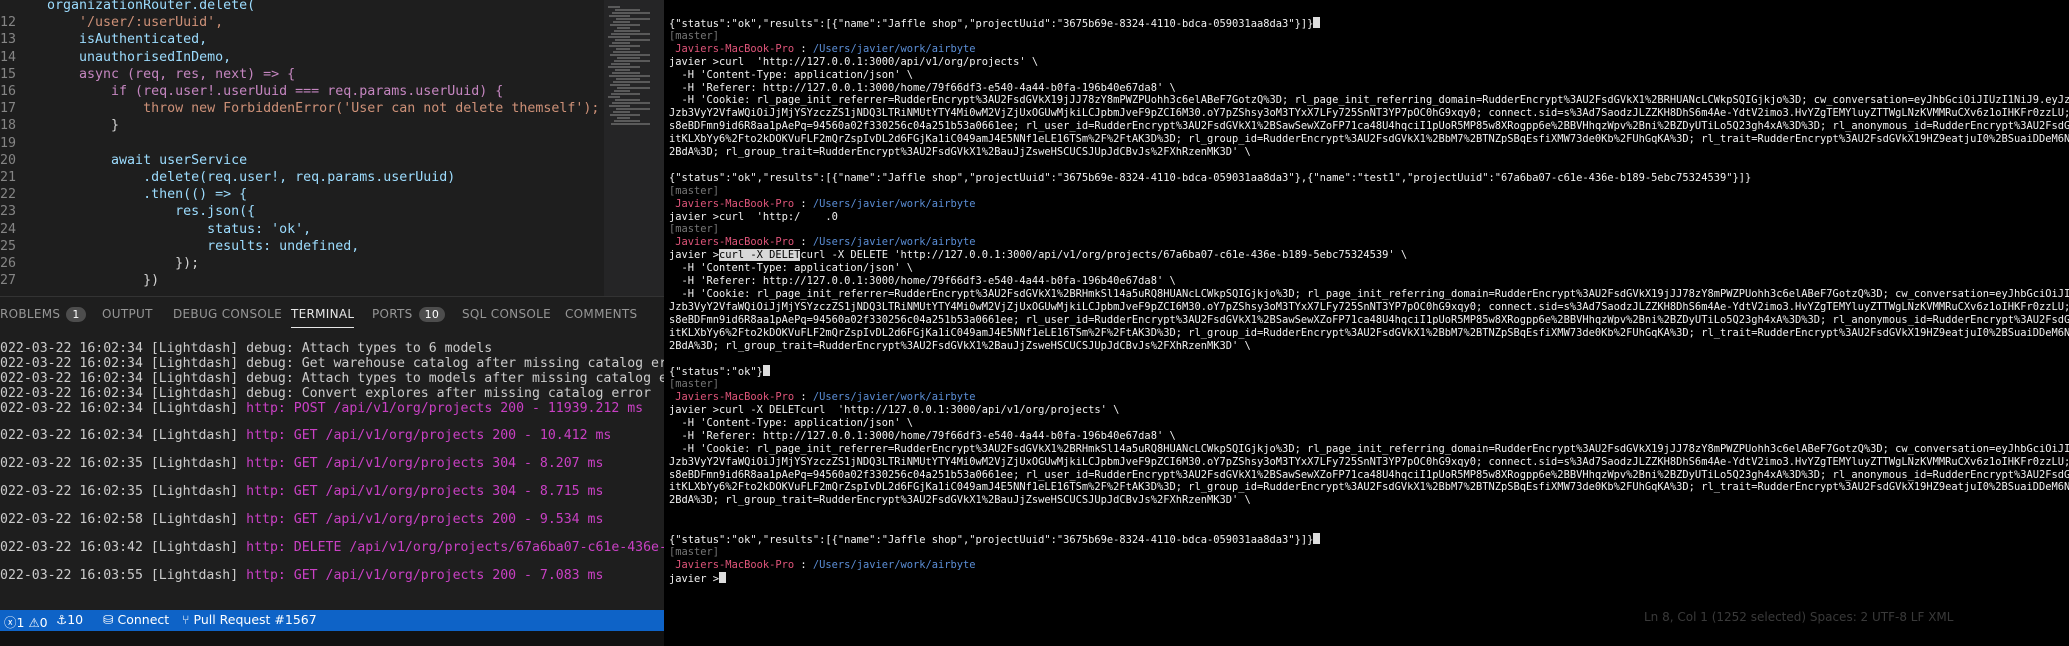  What do you see at coordinates (300, 125) in the screenshot?
I see `code-line: 18 }` at bounding box center [300, 125].